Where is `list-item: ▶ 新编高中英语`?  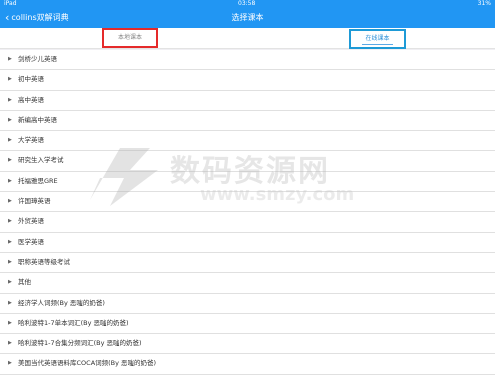
list-item: ▶ 新编高中英语 is located at coordinates (247, 121).